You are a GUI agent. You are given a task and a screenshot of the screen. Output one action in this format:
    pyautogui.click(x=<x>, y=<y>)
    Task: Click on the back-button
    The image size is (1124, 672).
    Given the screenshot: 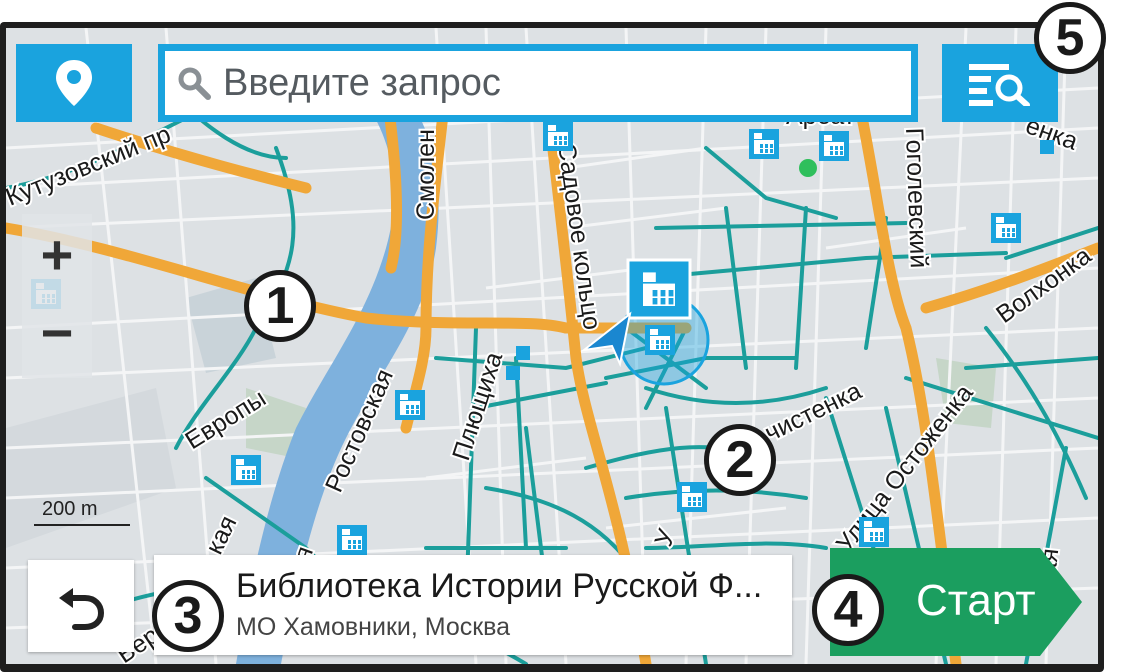 What is the action you would take?
    pyautogui.click(x=81, y=606)
    